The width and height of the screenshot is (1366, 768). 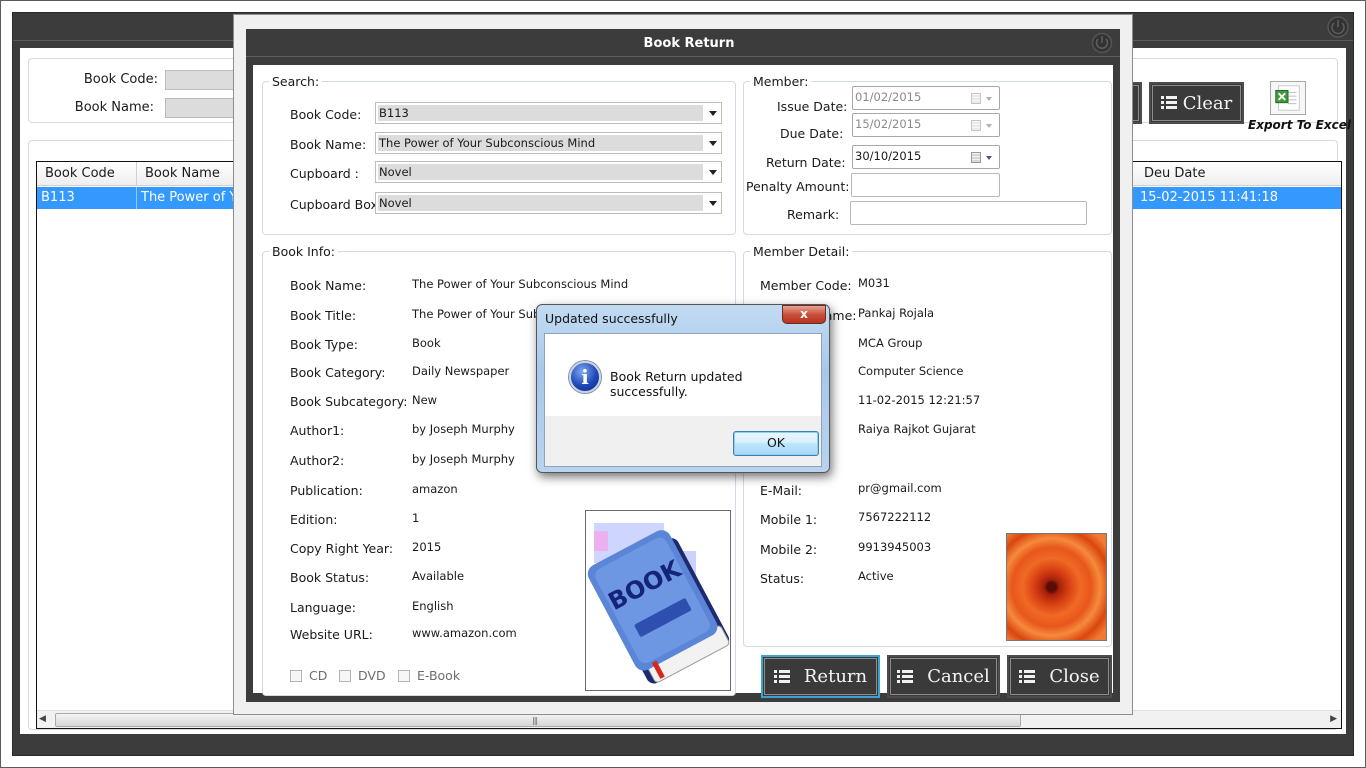 I want to click on book-cover-image: BOOK, so click(x=658, y=600).